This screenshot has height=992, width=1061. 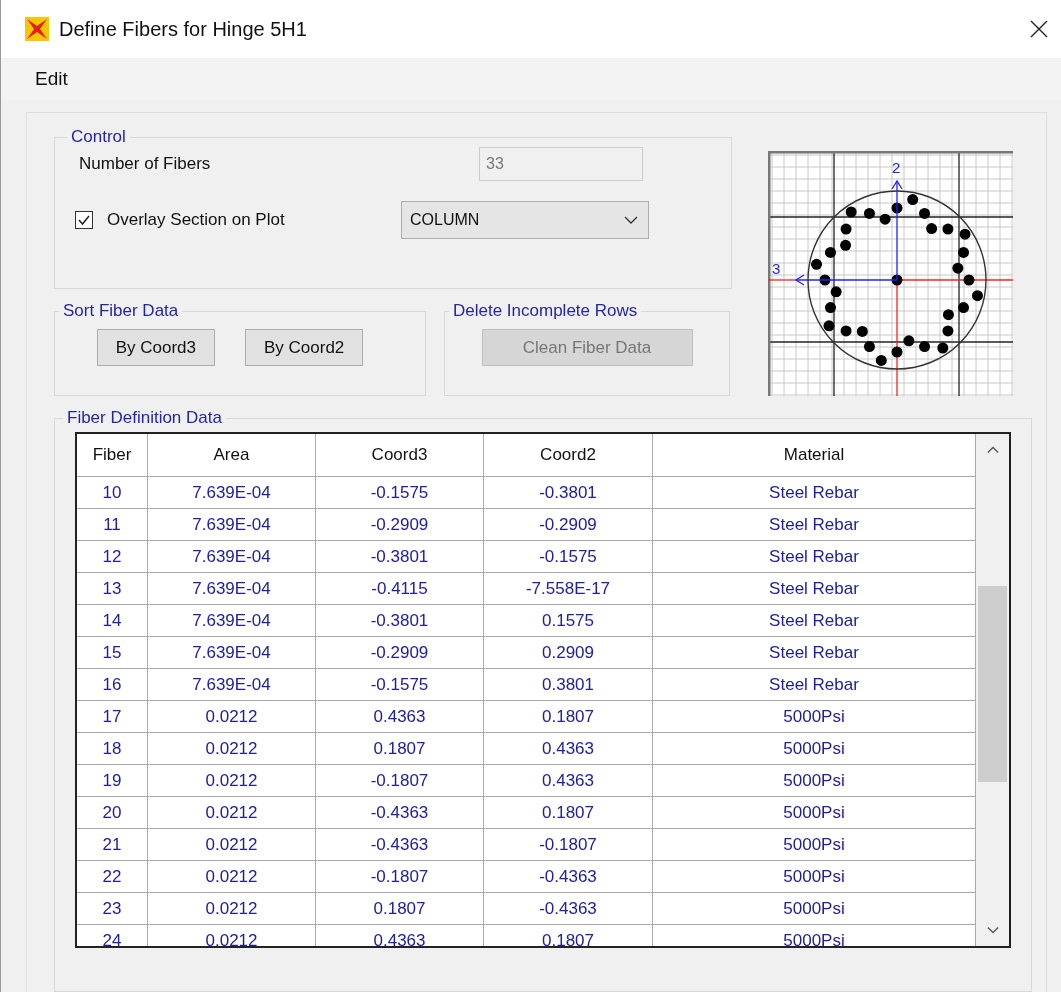 What do you see at coordinates (112, 556) in the screenshot?
I see `table-cell: 12` at bounding box center [112, 556].